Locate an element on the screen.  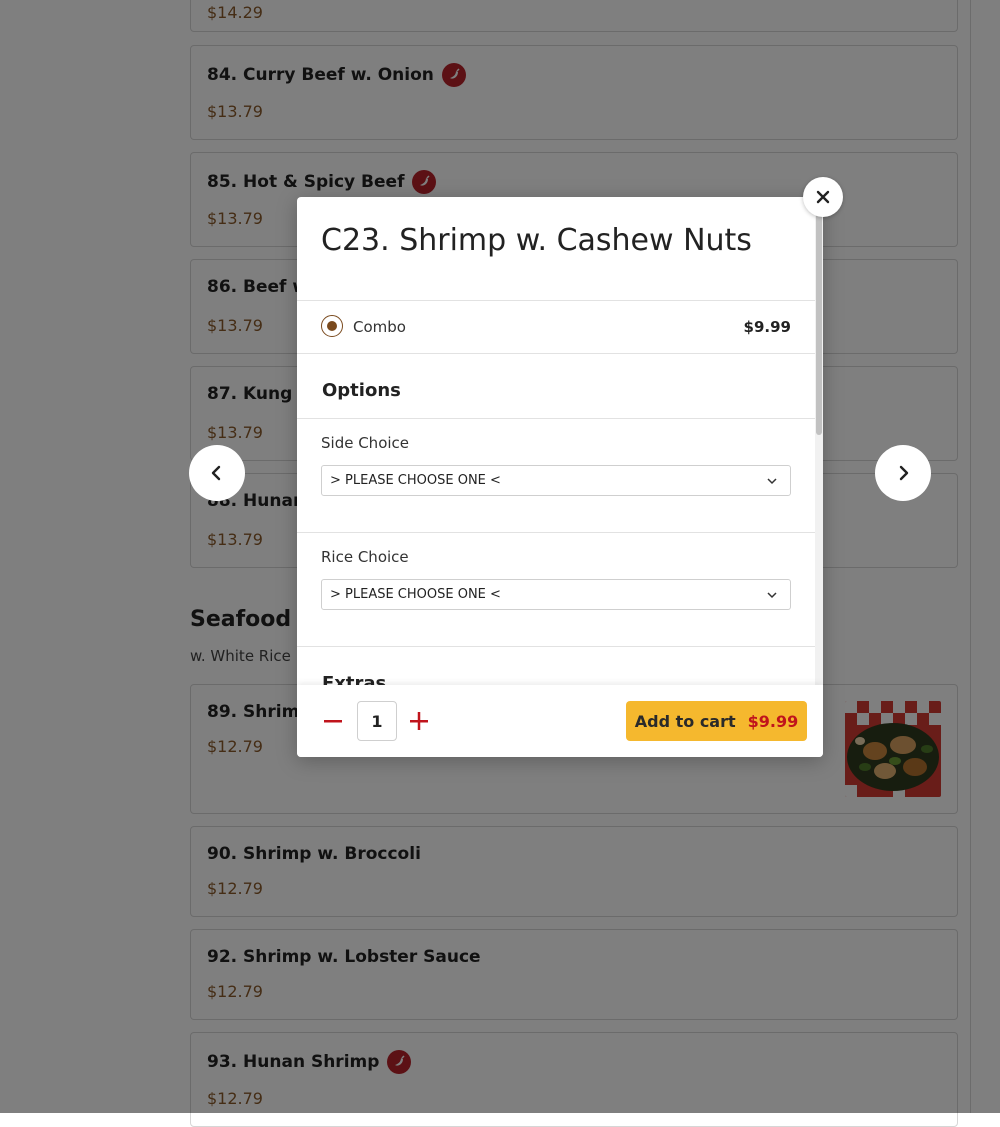
chevron-right-icon is located at coordinates (904, 473).